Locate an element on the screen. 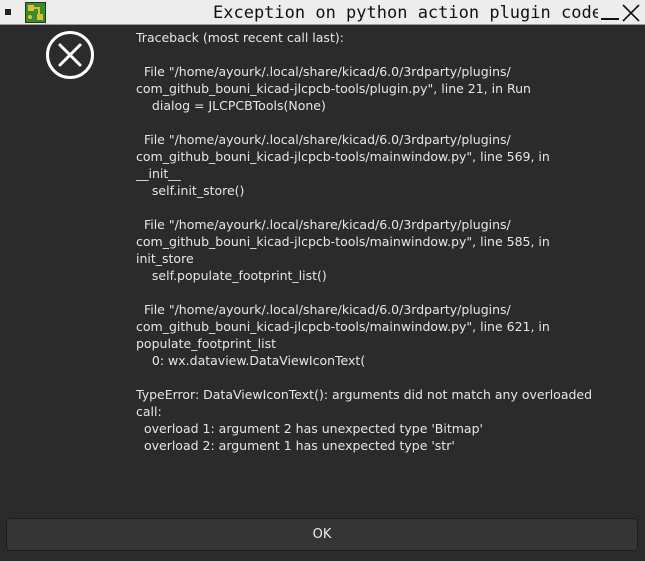 This screenshot has width=645, height=561. kicad-pcb-icon is located at coordinates (35, 12).